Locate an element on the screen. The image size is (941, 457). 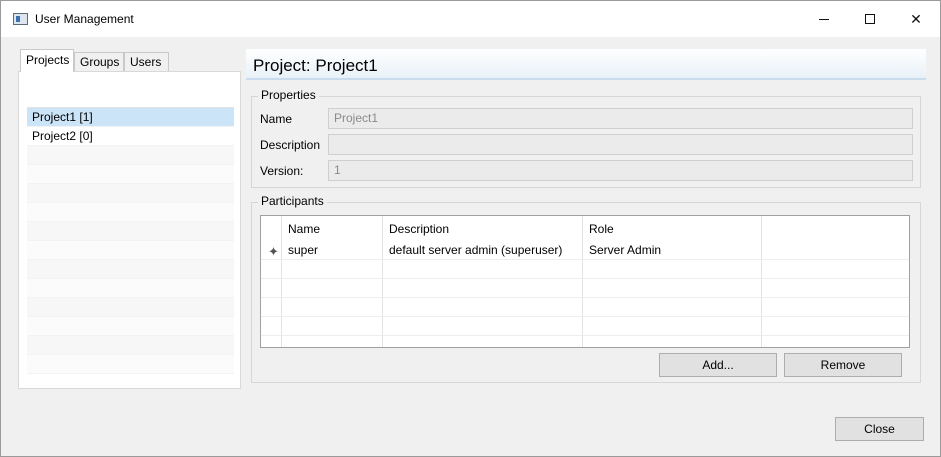
column-header-name: Name is located at coordinates (301, 229).